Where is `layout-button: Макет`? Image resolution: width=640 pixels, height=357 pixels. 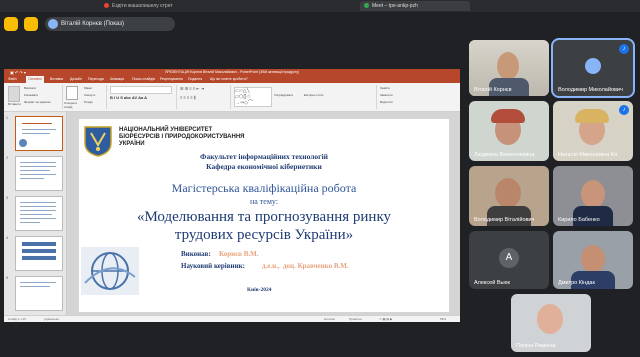 layout-button: Макет is located at coordinates (88, 88).